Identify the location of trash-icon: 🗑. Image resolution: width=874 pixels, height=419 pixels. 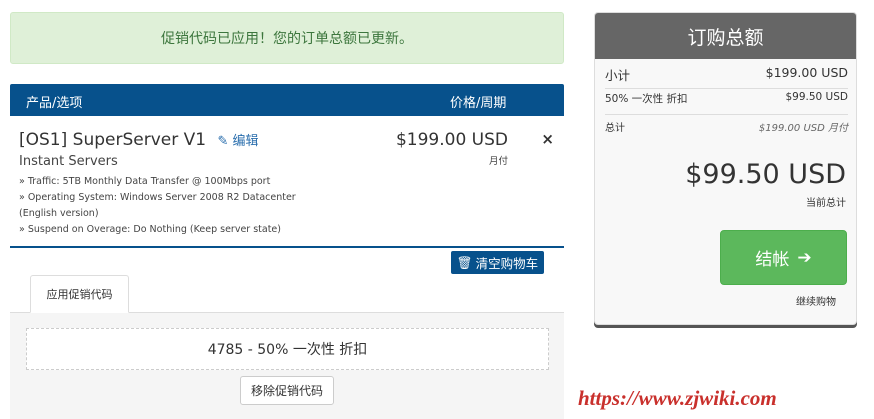
(464, 262).